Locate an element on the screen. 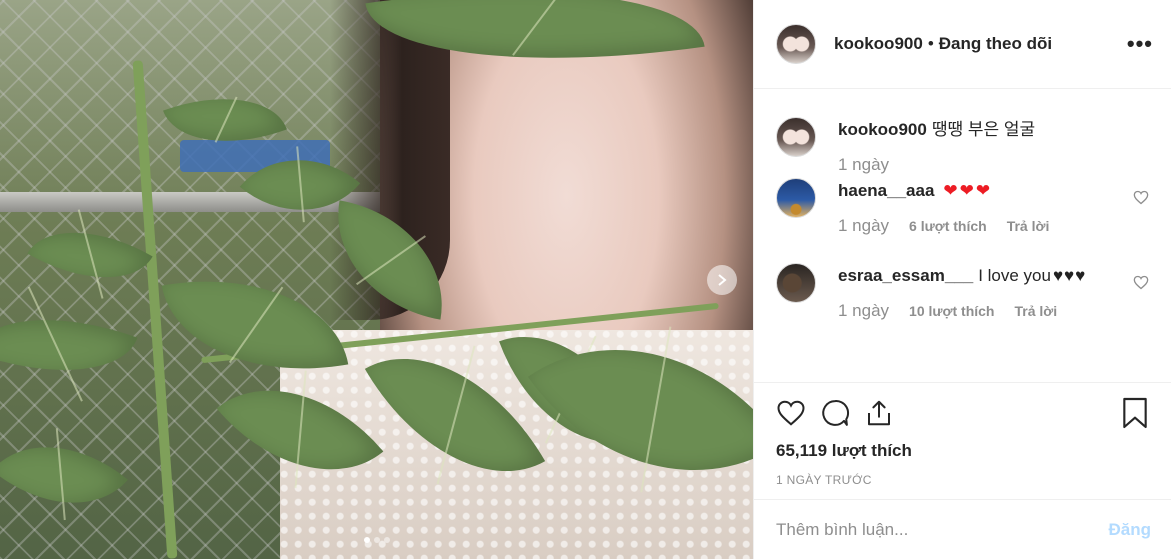  post-actions: 65,119 lượt thích 1 NGÀY TRƯỚC is located at coordinates (962, 440).